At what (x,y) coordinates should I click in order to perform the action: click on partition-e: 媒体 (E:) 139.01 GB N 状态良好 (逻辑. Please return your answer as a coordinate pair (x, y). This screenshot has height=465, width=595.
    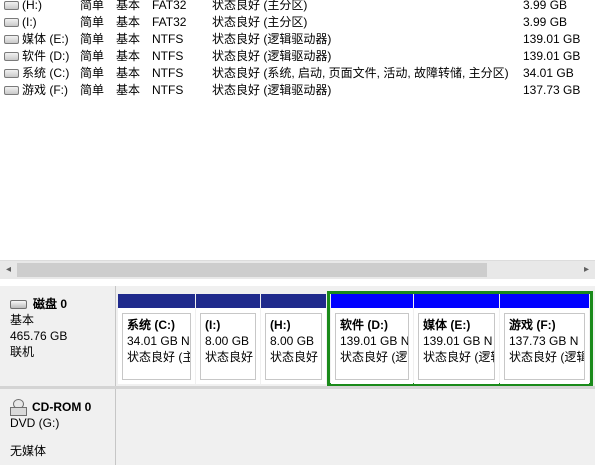
    Looking at the image, I should click on (456, 339).